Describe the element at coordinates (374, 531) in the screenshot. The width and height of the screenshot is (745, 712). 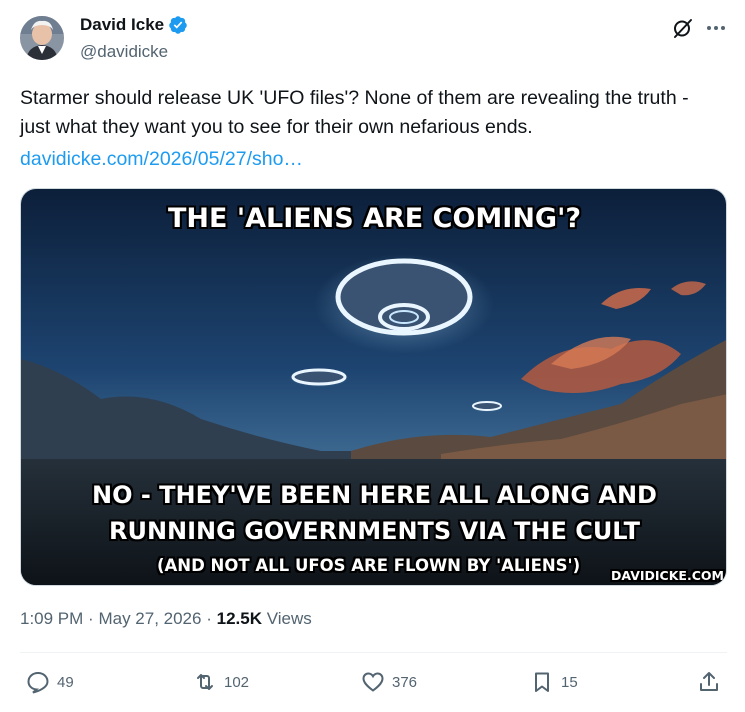
I see `media-caption-bottom-line-2: RUNNING GOVERNMENTS VIA THE CULT` at that location.